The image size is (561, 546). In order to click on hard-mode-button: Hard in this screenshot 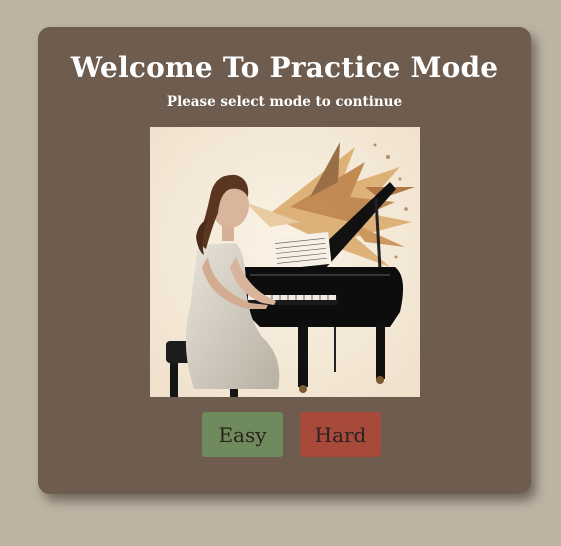, I will do `click(340, 434)`.